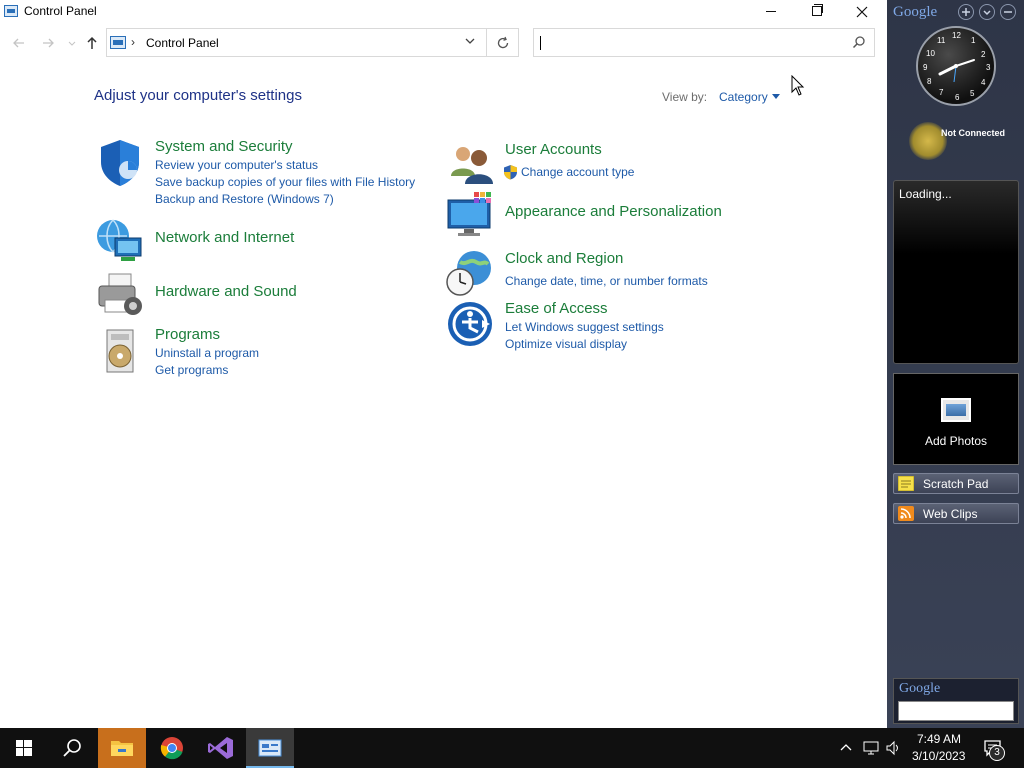 The height and width of the screenshot is (768, 1024). Describe the element at coordinates (468, 273) in the screenshot. I see `clock-globe-icon` at that location.